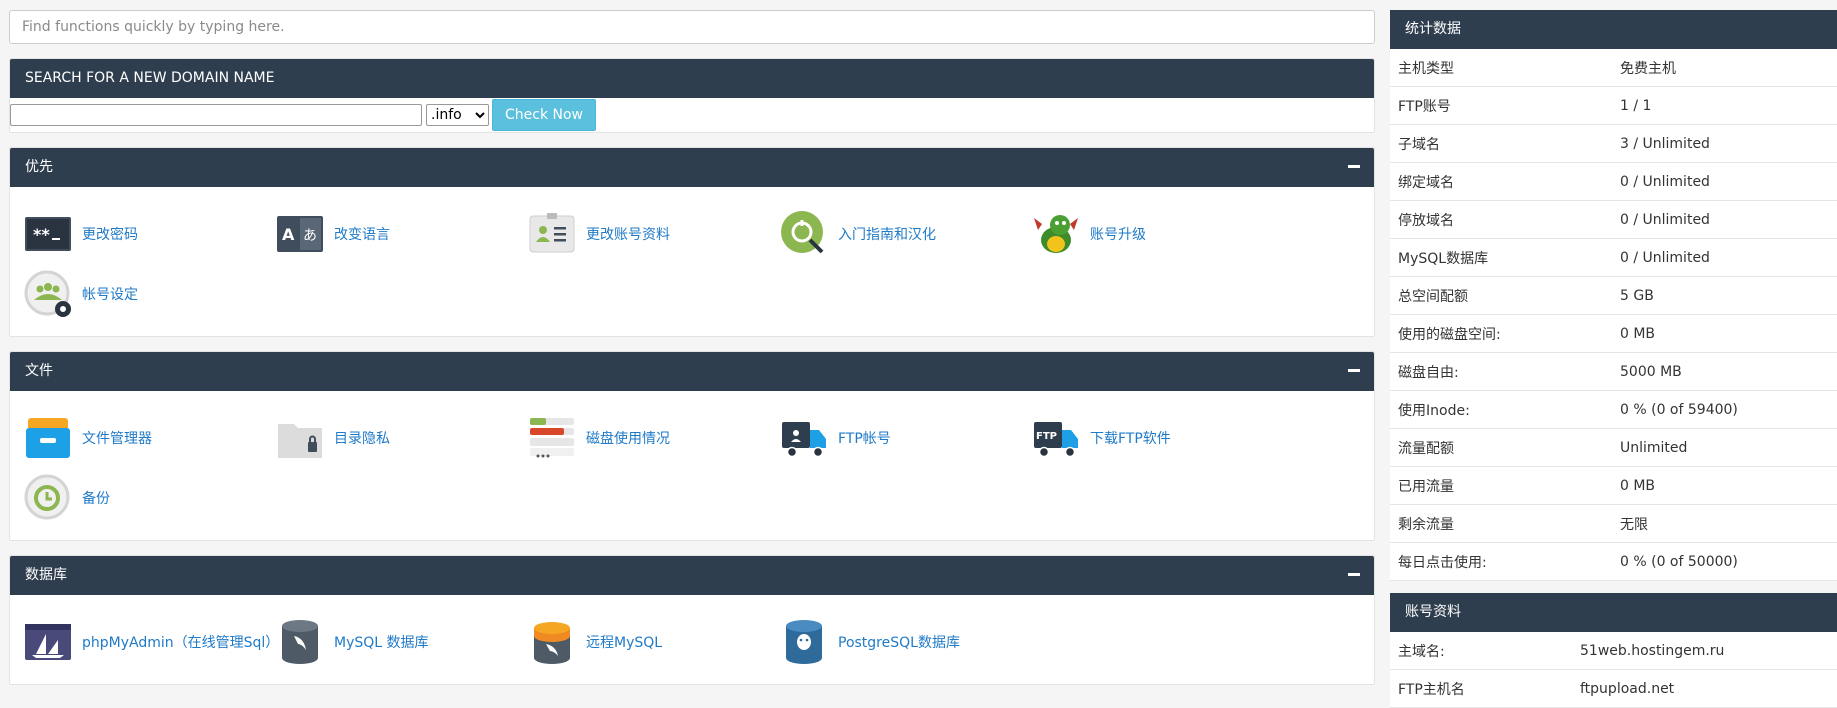 Image resolution: width=1837 pixels, height=708 pixels. What do you see at coordinates (39, 371) in the screenshot?
I see `files-title: 文件` at bounding box center [39, 371].